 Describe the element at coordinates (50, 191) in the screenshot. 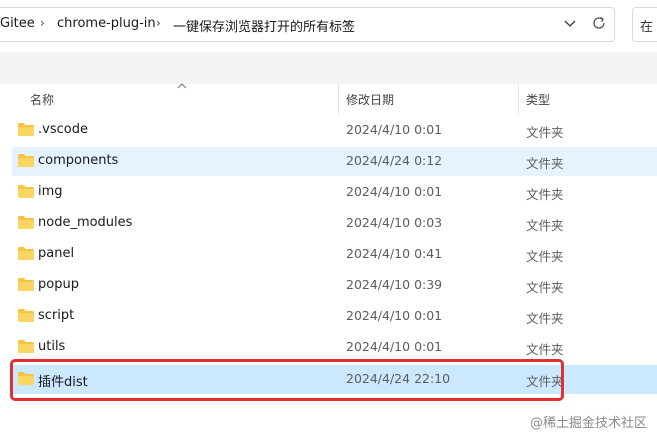

I see `file-name: img` at that location.